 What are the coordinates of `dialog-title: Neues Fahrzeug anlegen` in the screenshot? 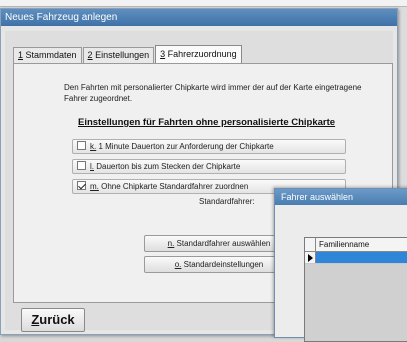 It's located at (199, 17).